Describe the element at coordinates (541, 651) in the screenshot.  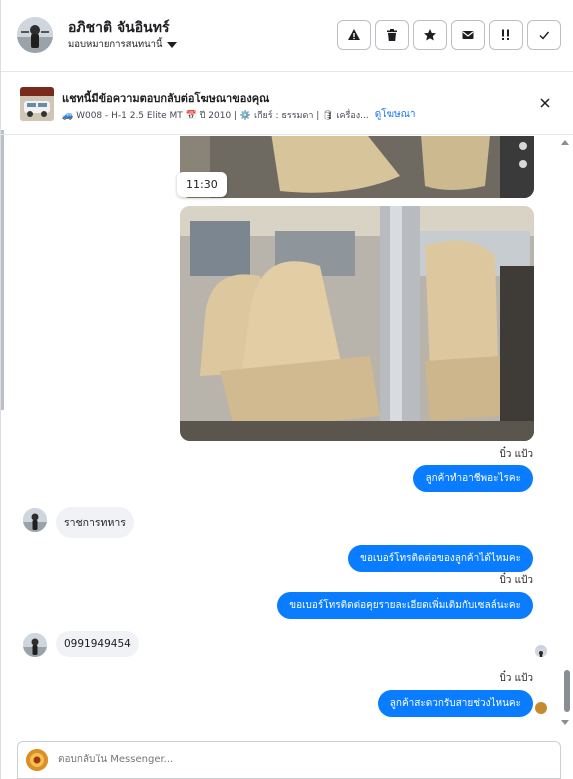
I see `read-receipt-avatar` at that location.